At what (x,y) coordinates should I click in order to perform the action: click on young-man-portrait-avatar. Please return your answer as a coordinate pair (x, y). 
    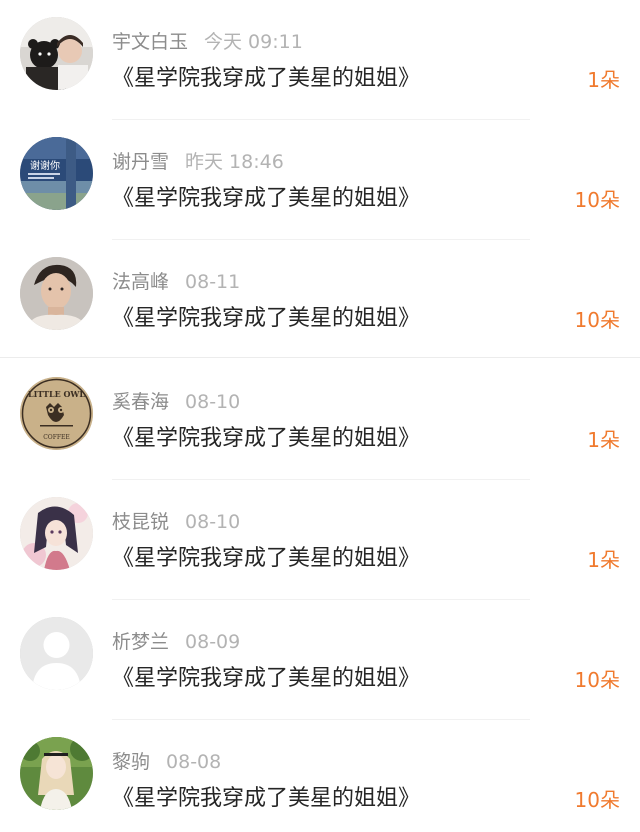
    Looking at the image, I should click on (56, 293).